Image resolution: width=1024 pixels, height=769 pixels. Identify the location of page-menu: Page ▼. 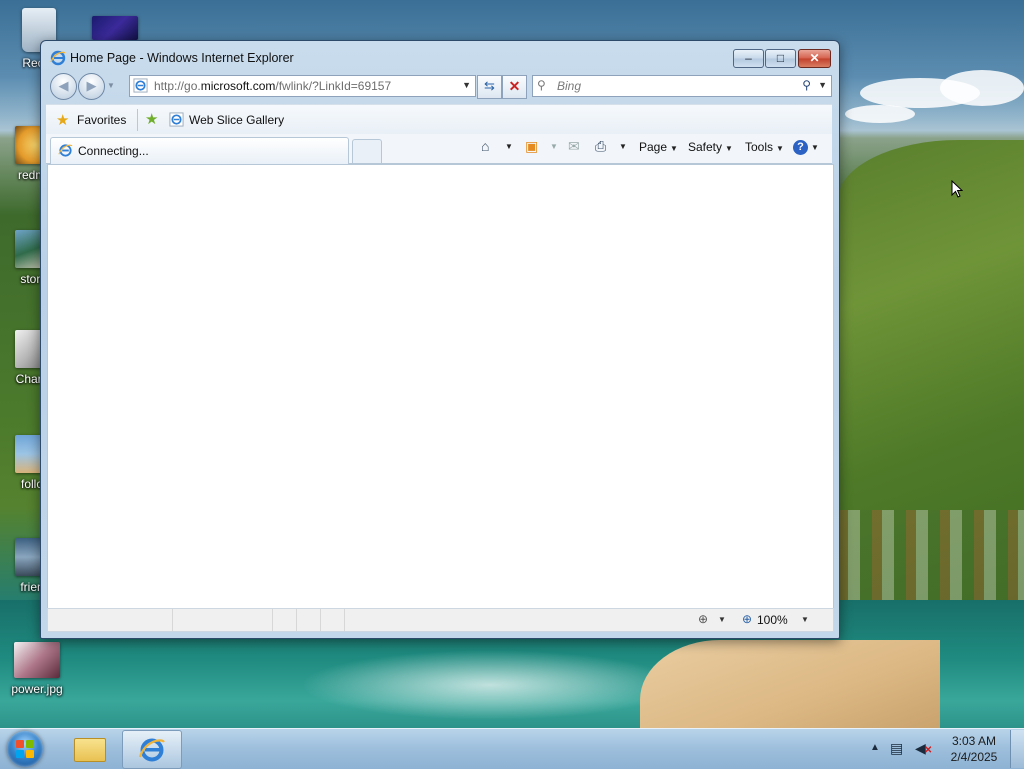
(658, 147).